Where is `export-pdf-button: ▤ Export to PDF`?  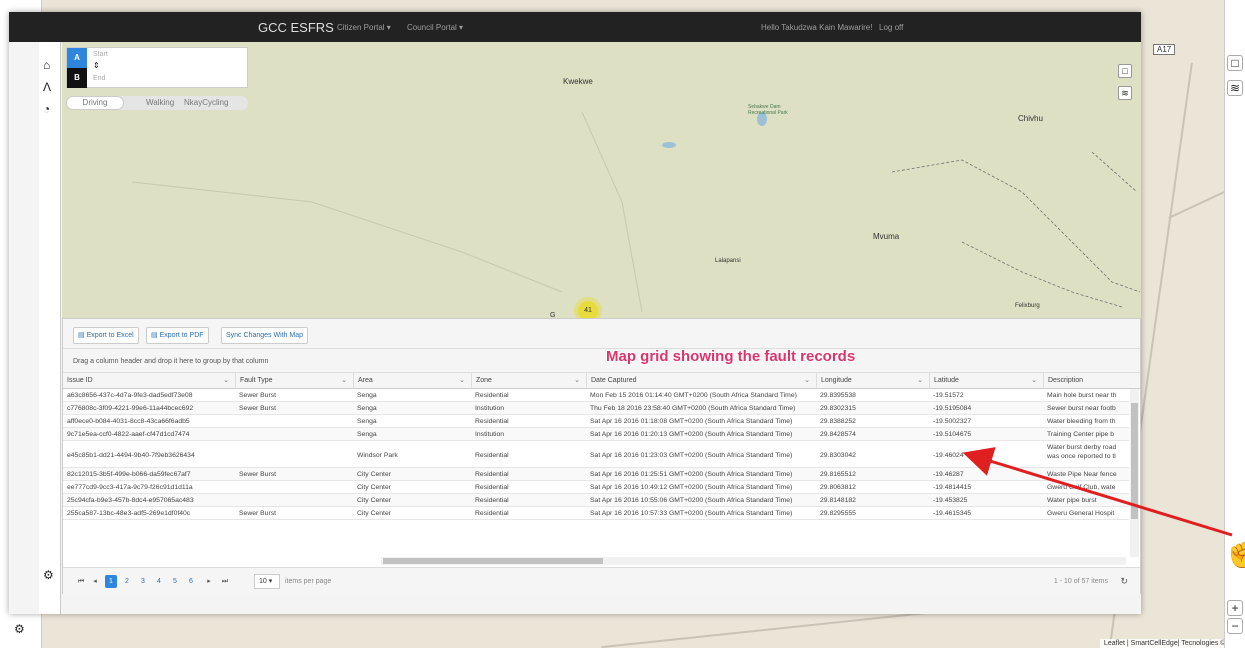
export-pdf-button: ▤ Export to PDF is located at coordinates (177, 335).